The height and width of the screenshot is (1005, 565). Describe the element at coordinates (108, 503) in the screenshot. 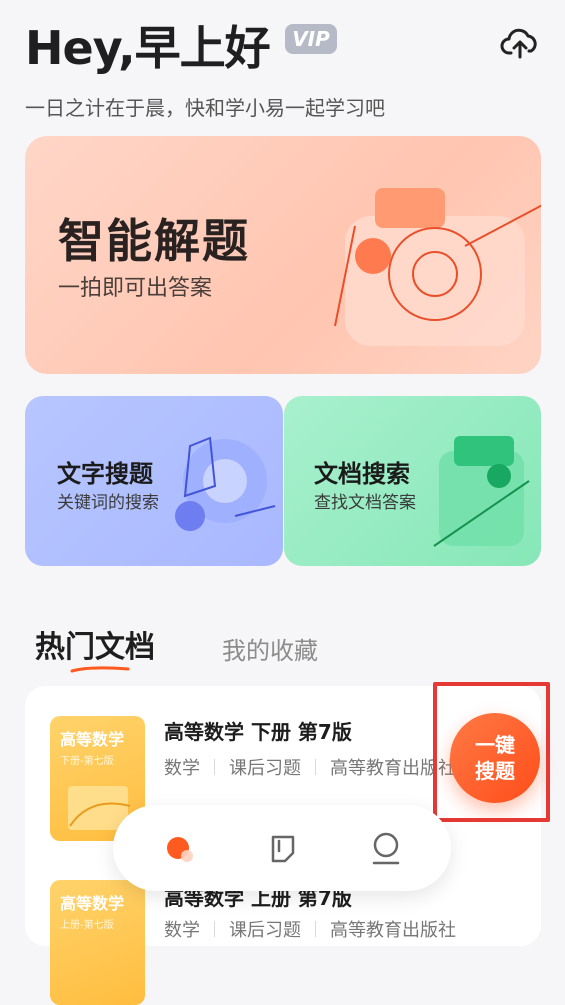

I see `text-search-subtitle: 关键词的搜索` at that location.